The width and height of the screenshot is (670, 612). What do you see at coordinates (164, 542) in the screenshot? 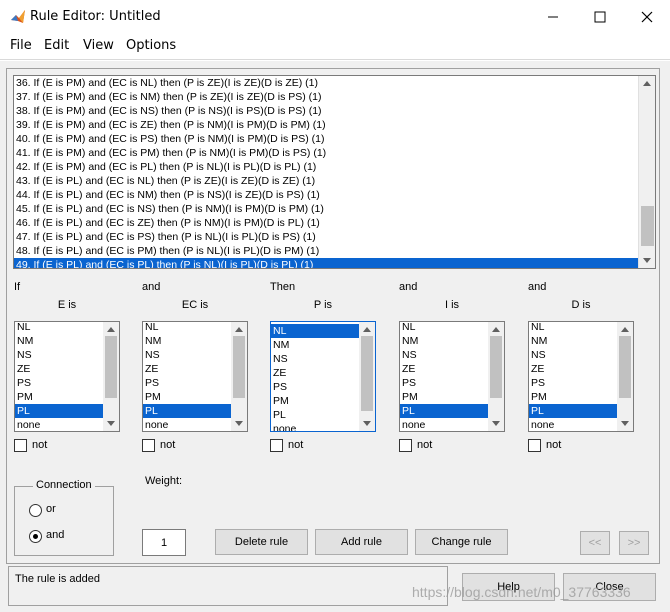
I see `weight-input: 1` at bounding box center [164, 542].